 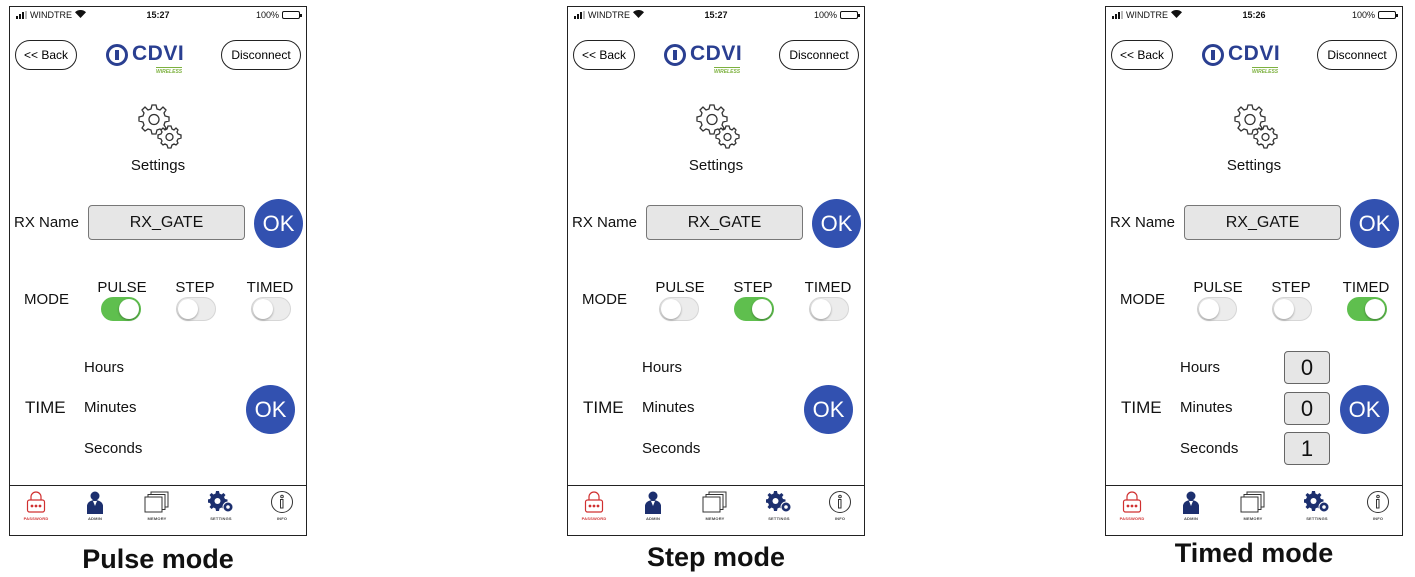 I want to click on tab-label: INFO, so click(x=1378, y=518).